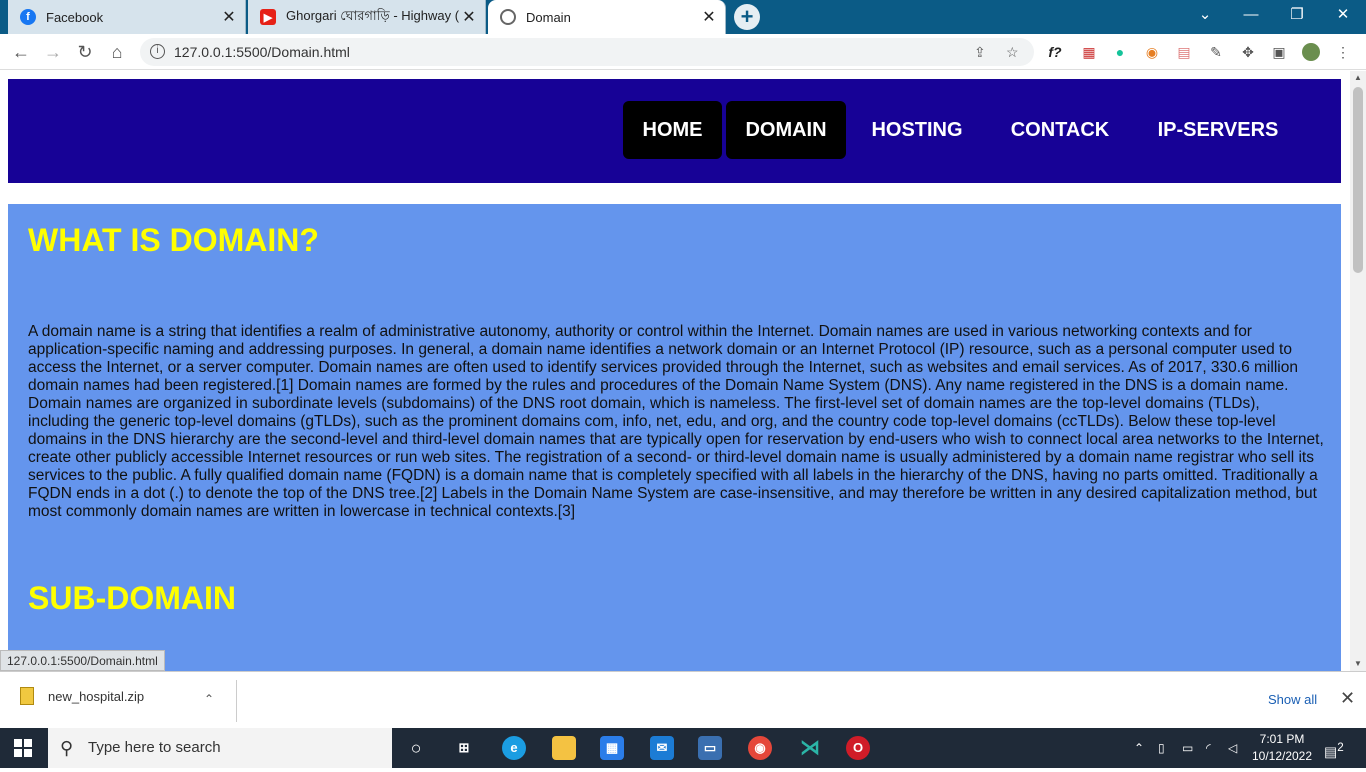 The image size is (1366, 772). Describe the element at coordinates (154, 747) in the screenshot. I see `search-placeholder: Type here to search` at that location.